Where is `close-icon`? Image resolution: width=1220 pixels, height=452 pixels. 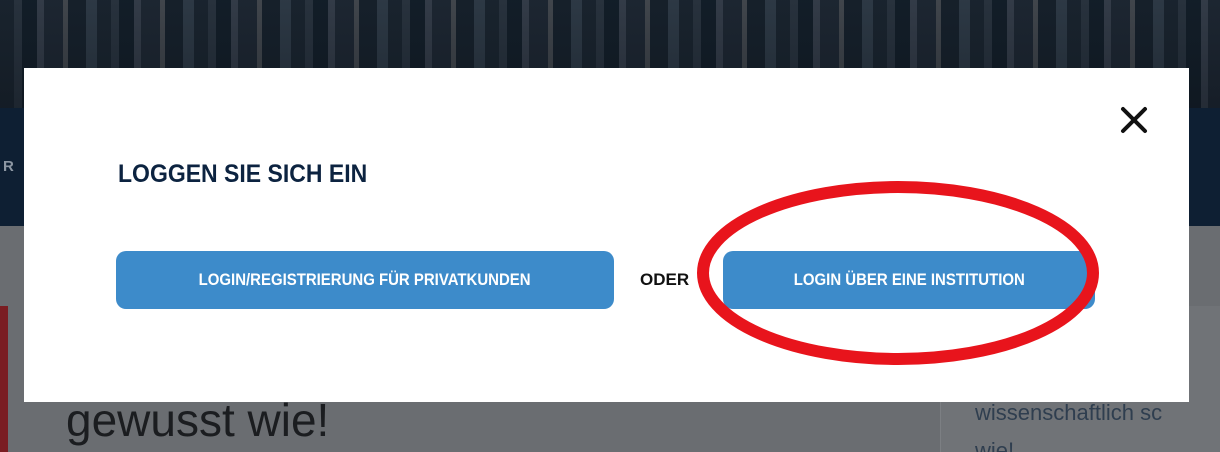 close-icon is located at coordinates (1134, 120).